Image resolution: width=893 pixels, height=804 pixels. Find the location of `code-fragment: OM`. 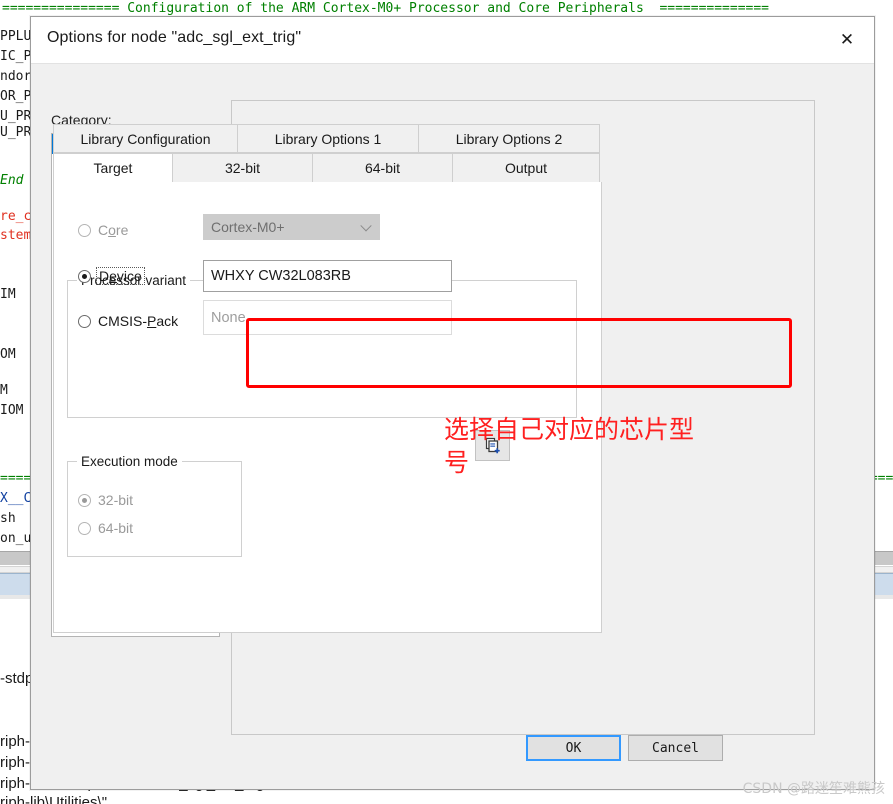

code-fragment: OM is located at coordinates (8, 354).